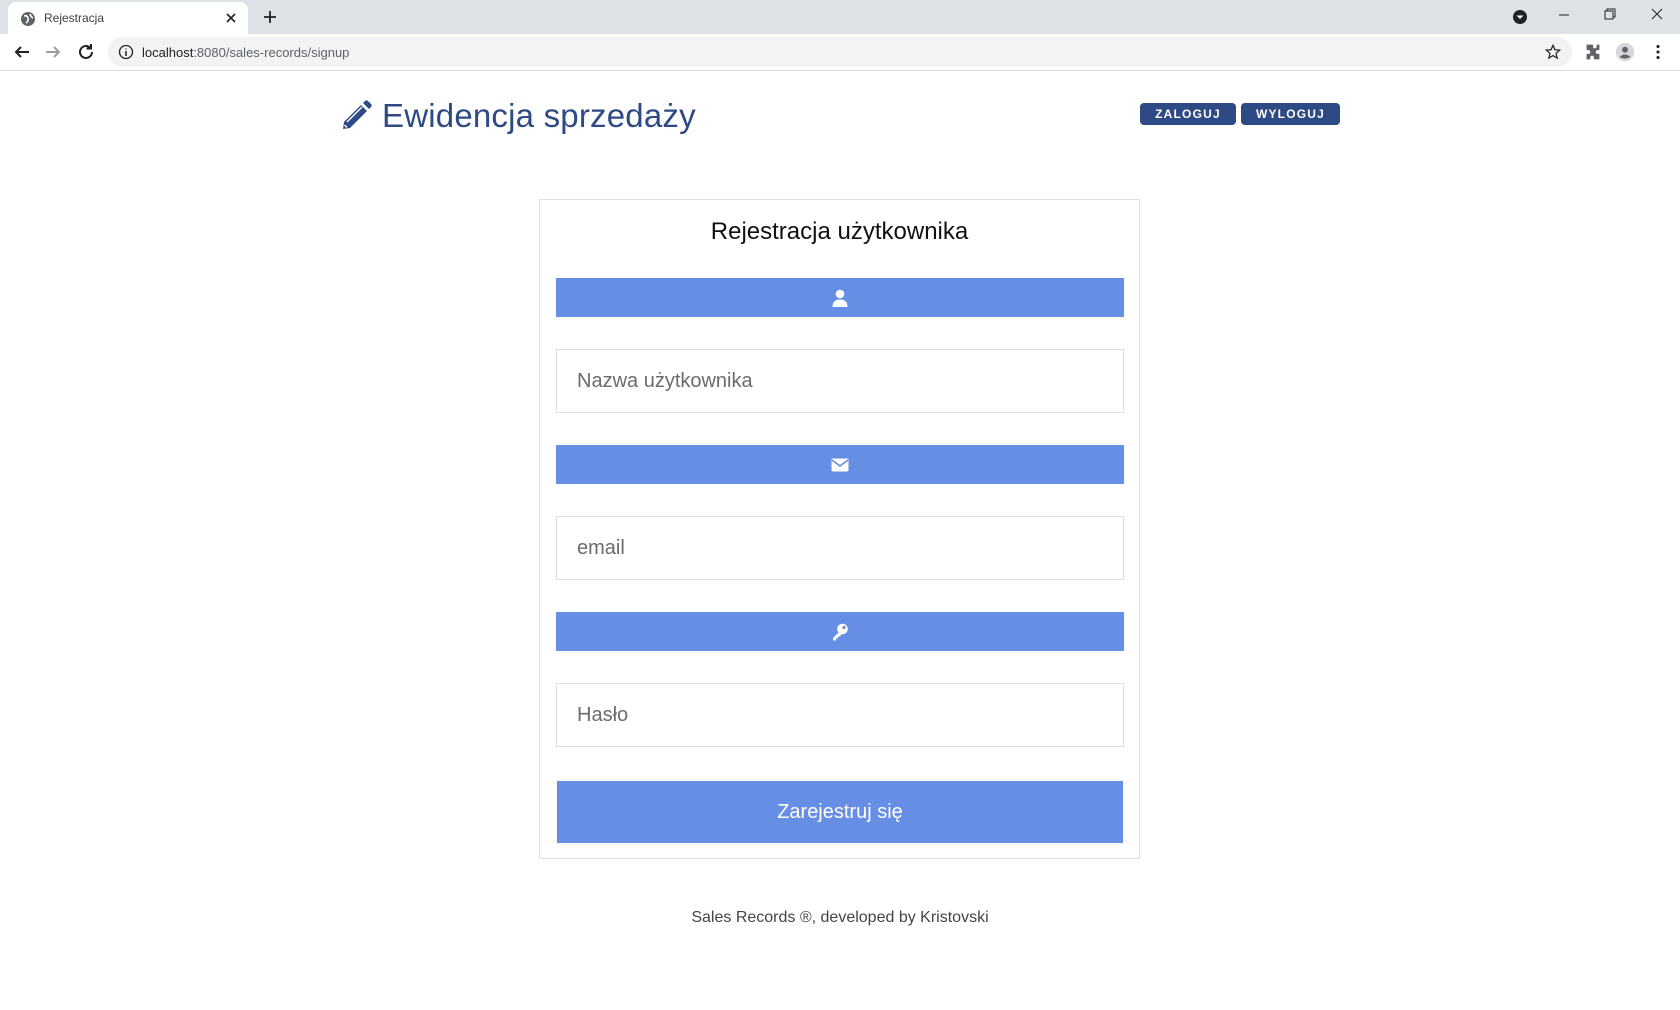 This screenshot has height=1010, width=1680. Describe the element at coordinates (1610, 17) in the screenshot. I see `restore-icon` at that location.